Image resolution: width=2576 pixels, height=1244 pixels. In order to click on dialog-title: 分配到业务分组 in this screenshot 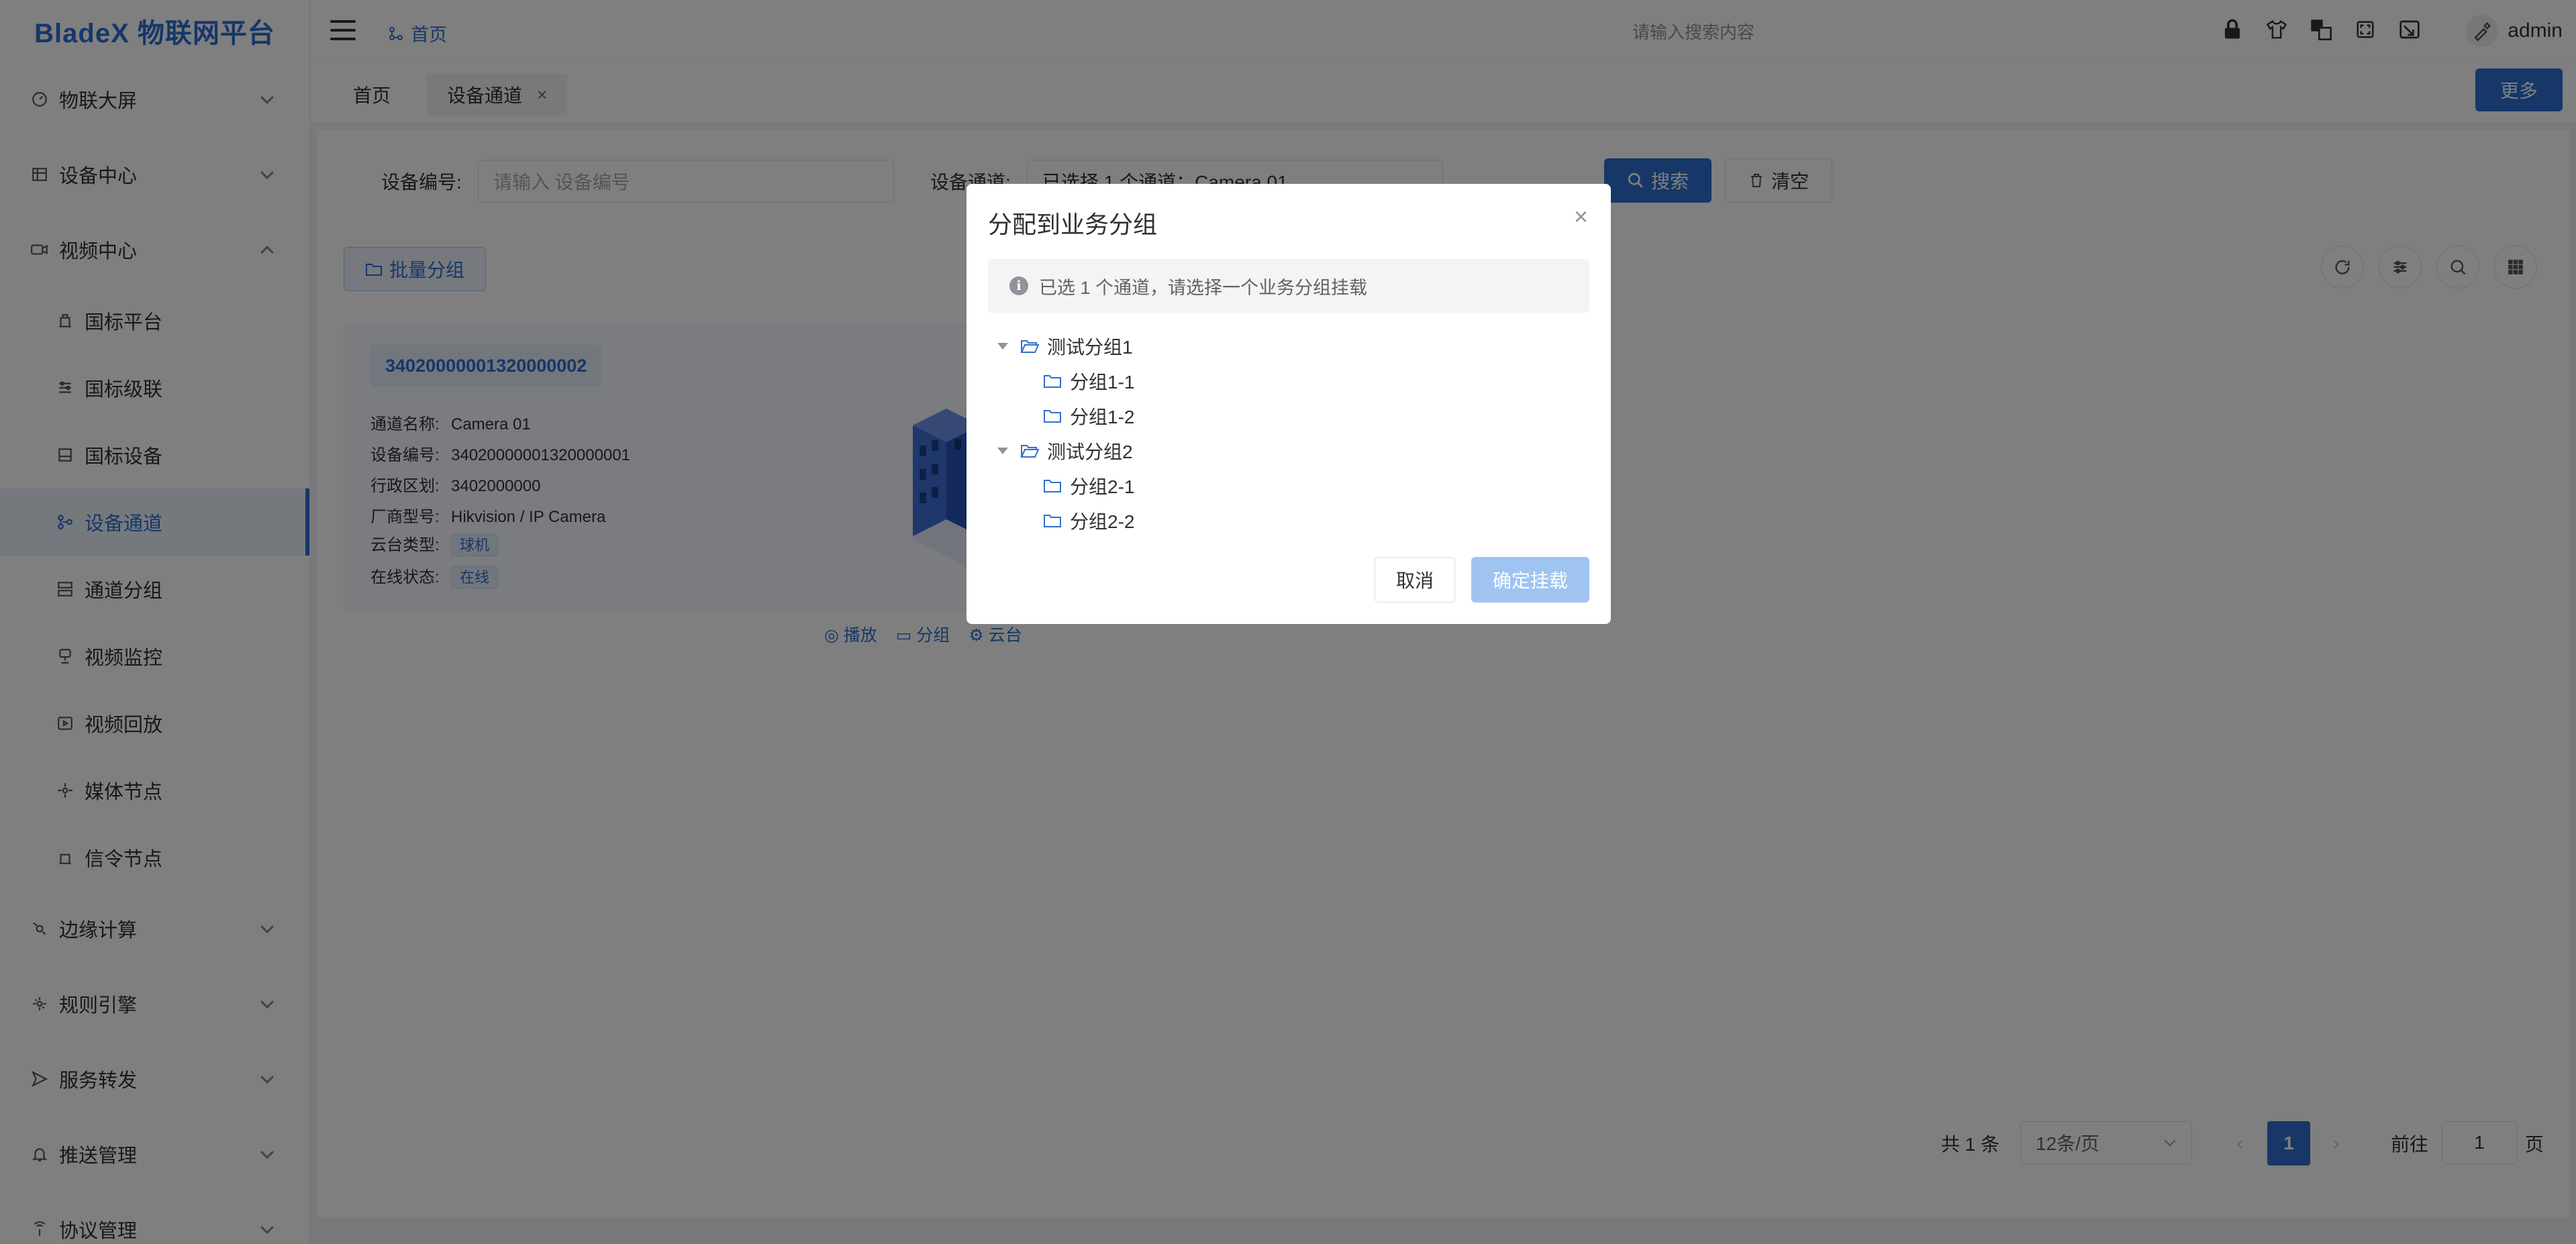, I will do `click(1073, 224)`.